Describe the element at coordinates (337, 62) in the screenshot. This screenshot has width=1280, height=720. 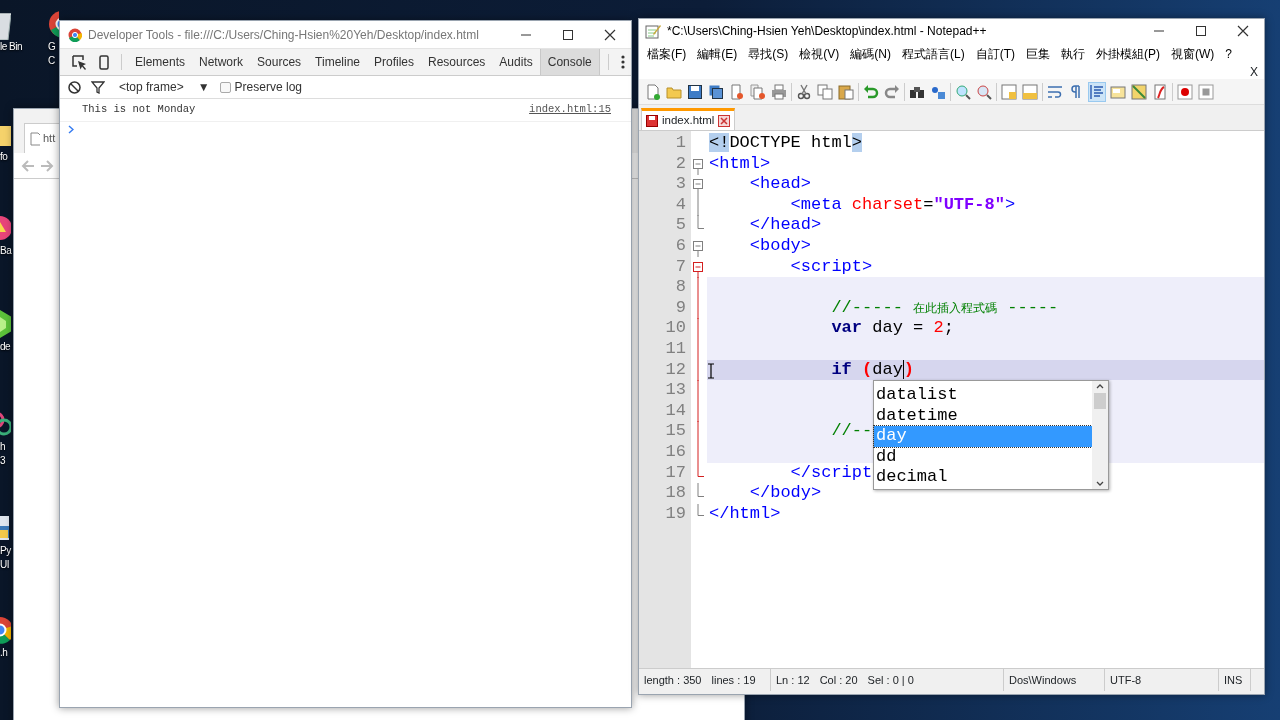
I see `devtools-tab: Timeline` at that location.